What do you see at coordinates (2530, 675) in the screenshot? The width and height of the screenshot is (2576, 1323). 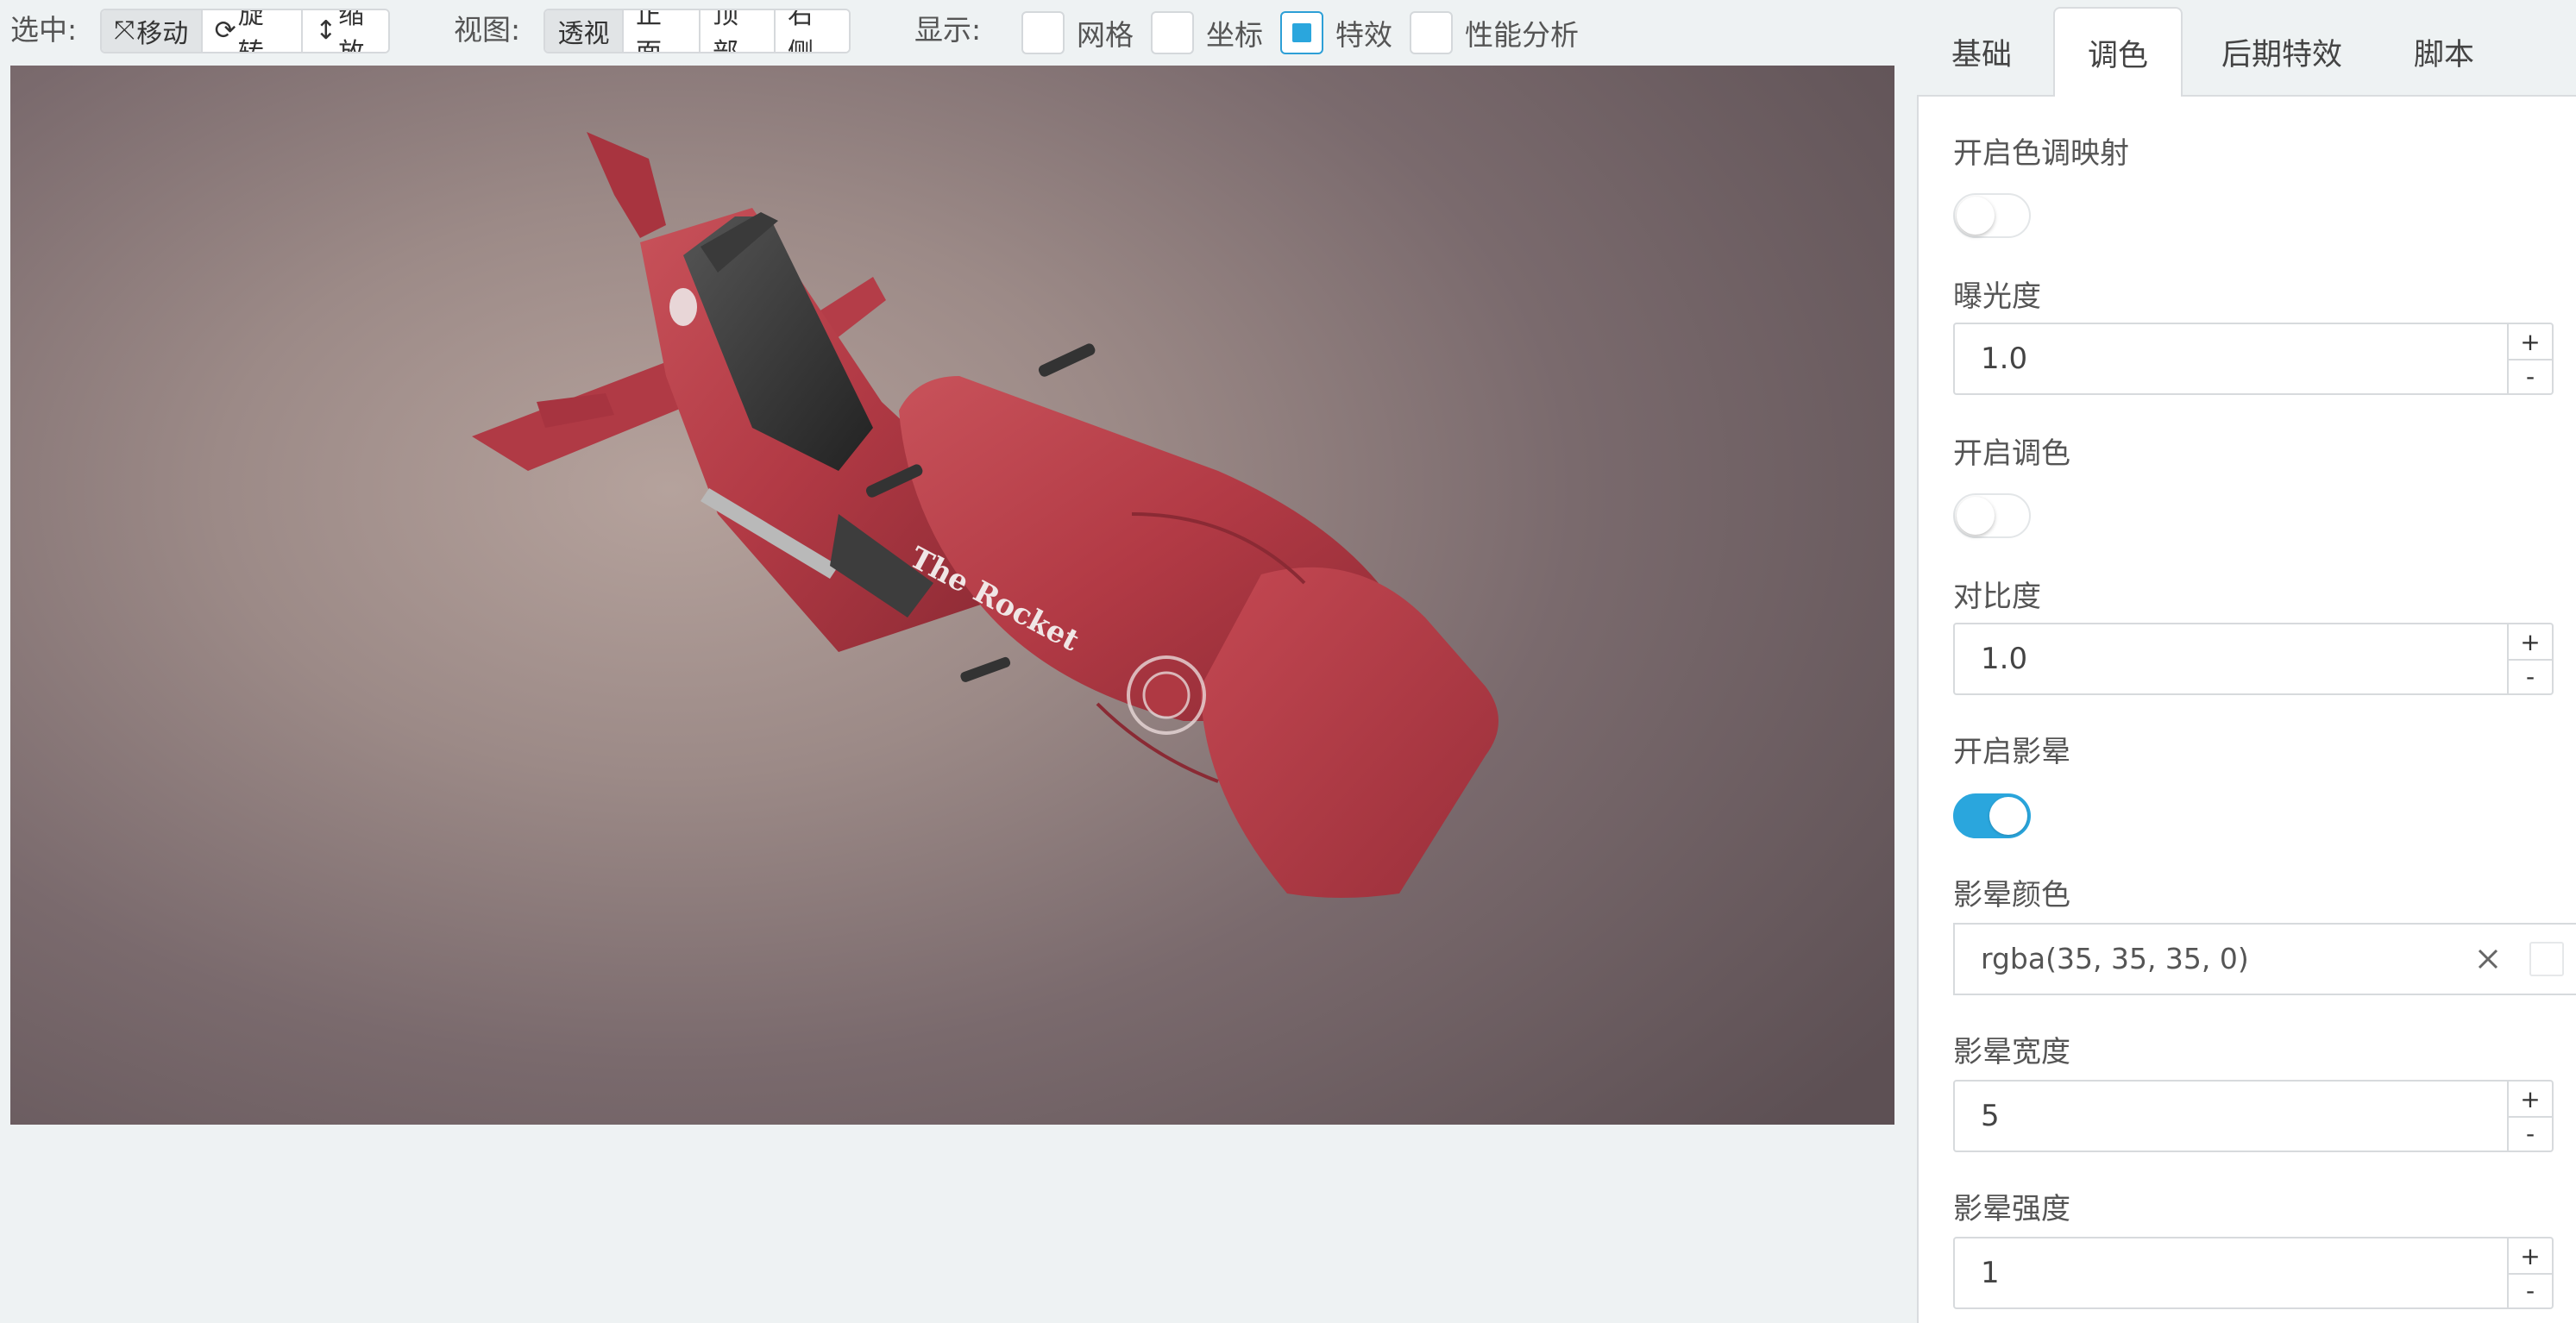 I see `contrast-decrement-button: -` at bounding box center [2530, 675].